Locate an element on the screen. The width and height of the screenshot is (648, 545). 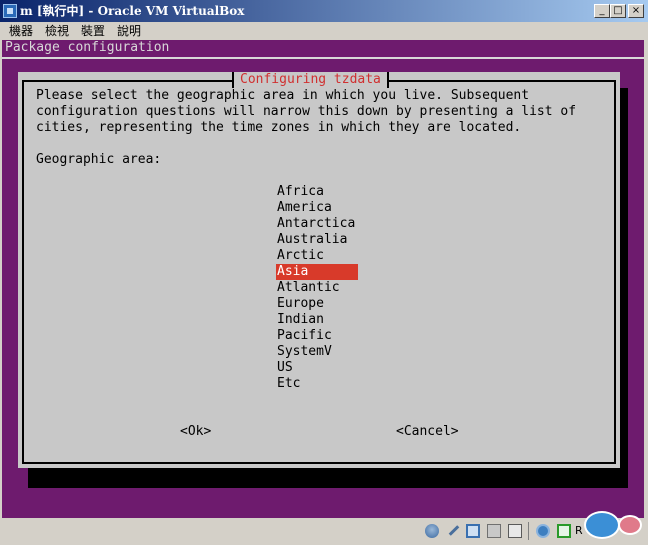
virtualbox-app-icon is located at coordinates (10, 11).